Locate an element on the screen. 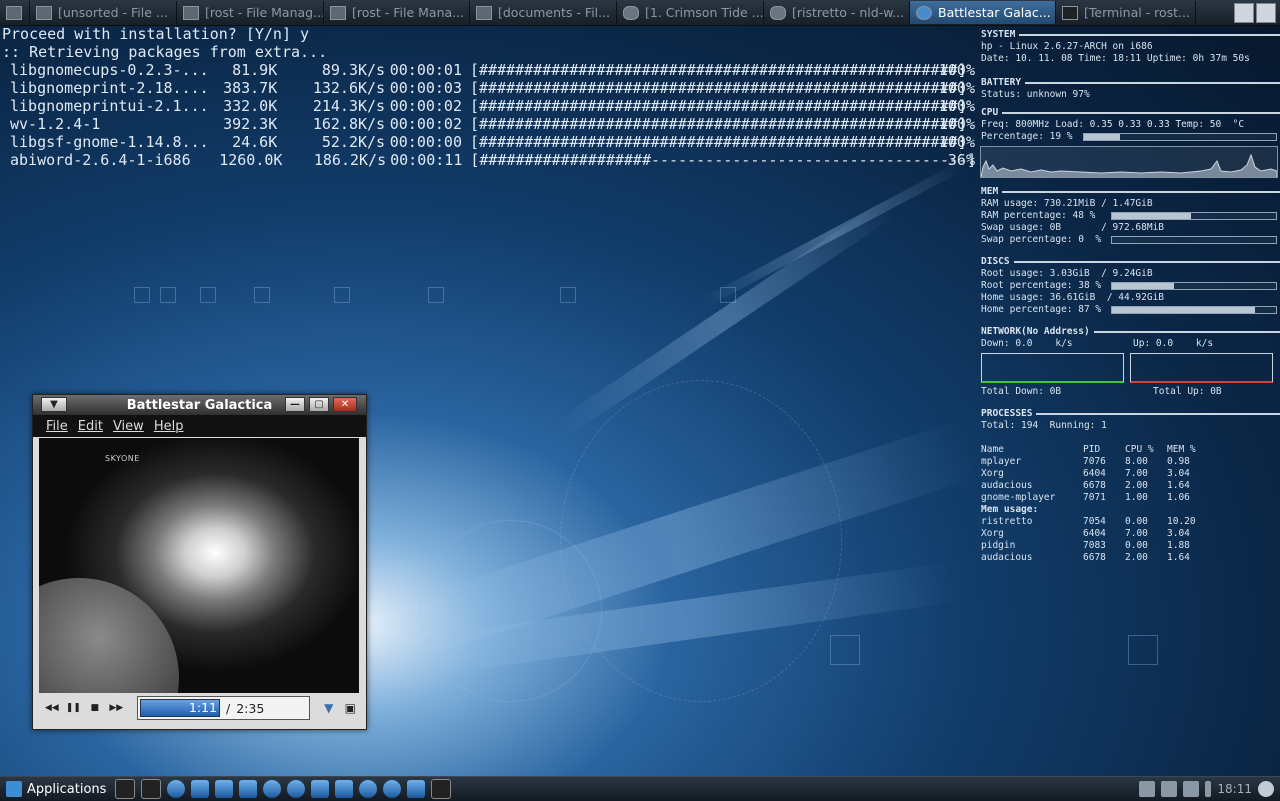  signal-strength-icon is located at coordinates (1147, 789).